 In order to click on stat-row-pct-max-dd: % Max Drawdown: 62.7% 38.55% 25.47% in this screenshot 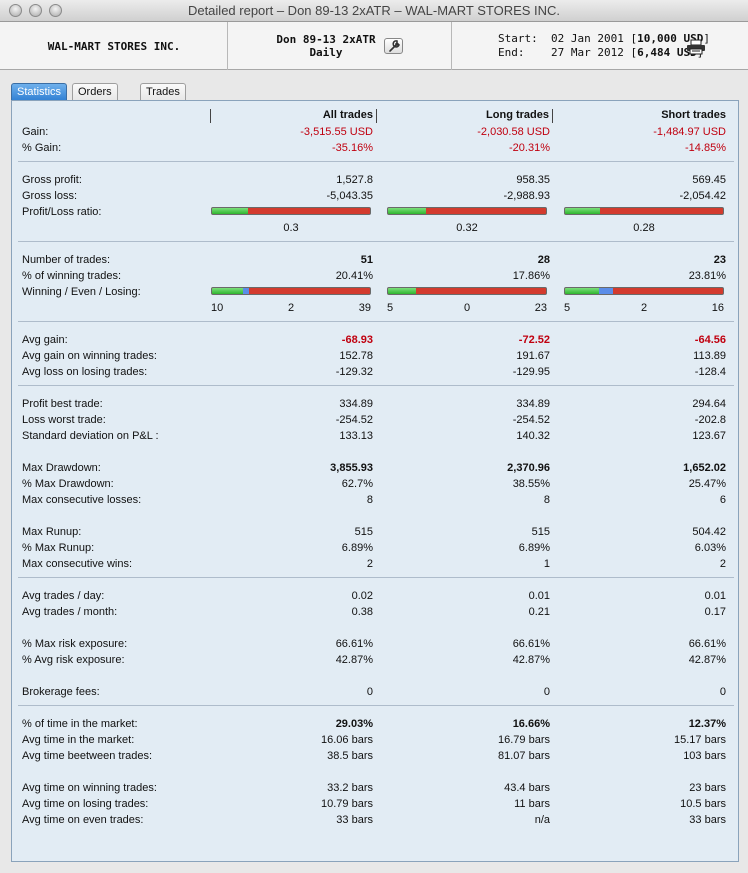, I will do `click(376, 484)`.